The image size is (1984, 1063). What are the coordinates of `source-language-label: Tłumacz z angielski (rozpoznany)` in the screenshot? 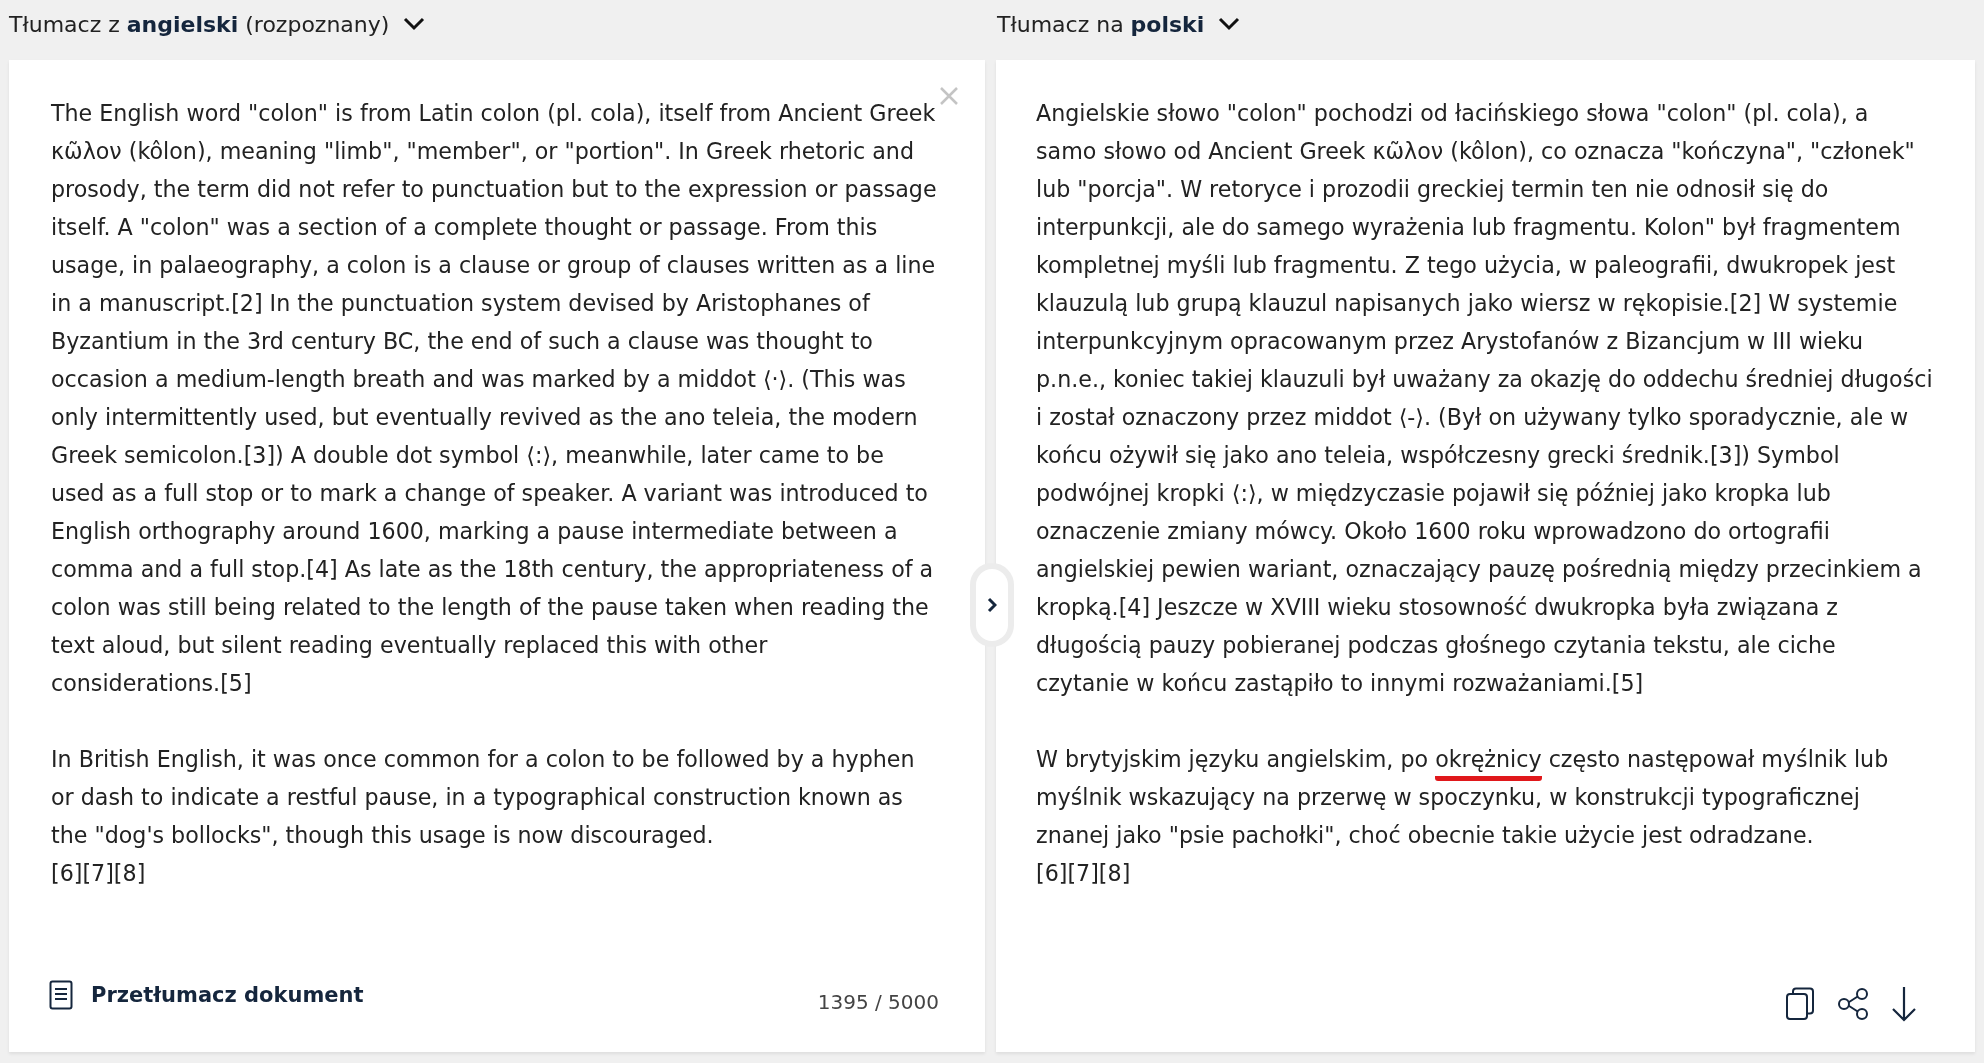 It's located at (199, 24).